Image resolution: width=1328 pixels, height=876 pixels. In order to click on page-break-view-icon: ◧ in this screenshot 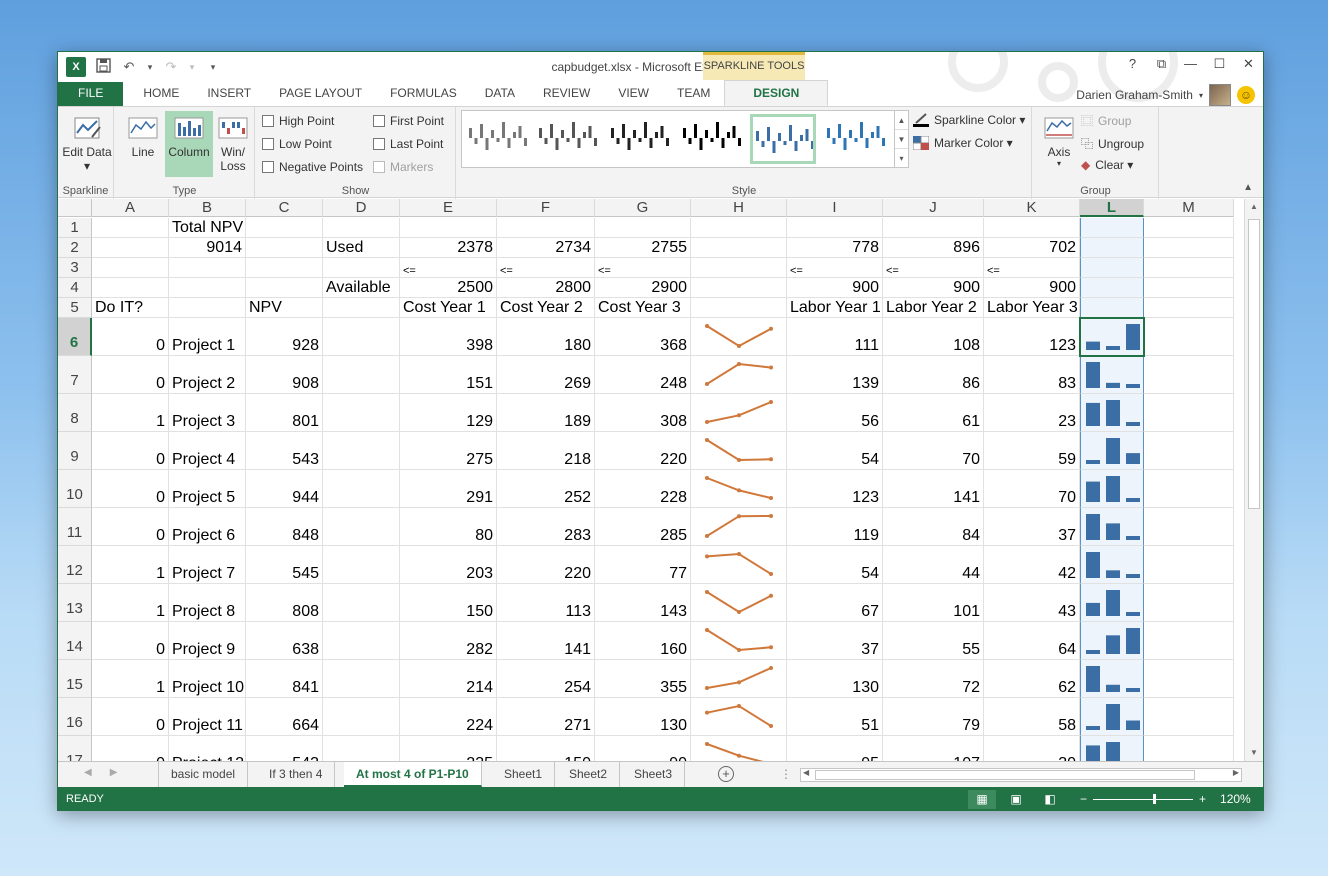, I will do `click(1050, 799)`.